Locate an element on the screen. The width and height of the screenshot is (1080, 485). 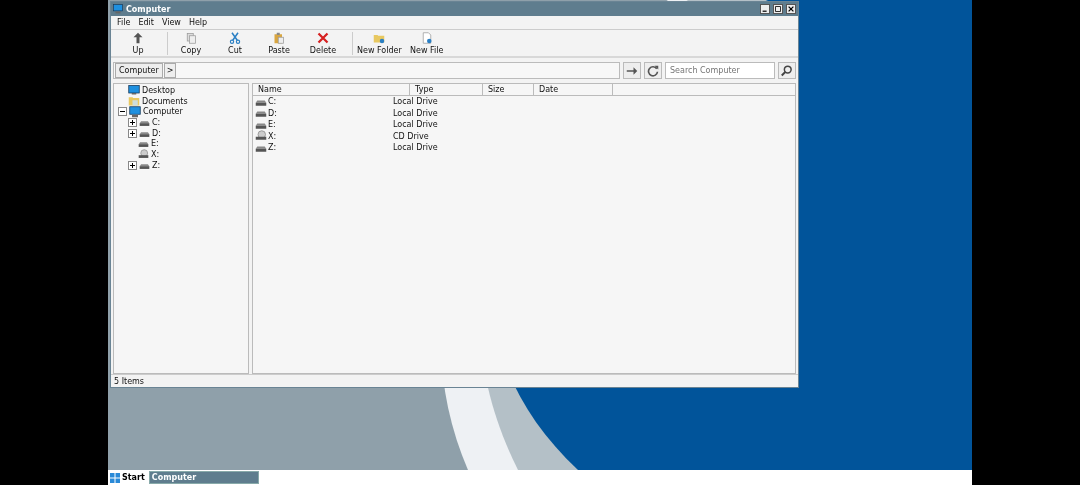
tree-item: Desktop is located at coordinates (158, 90).